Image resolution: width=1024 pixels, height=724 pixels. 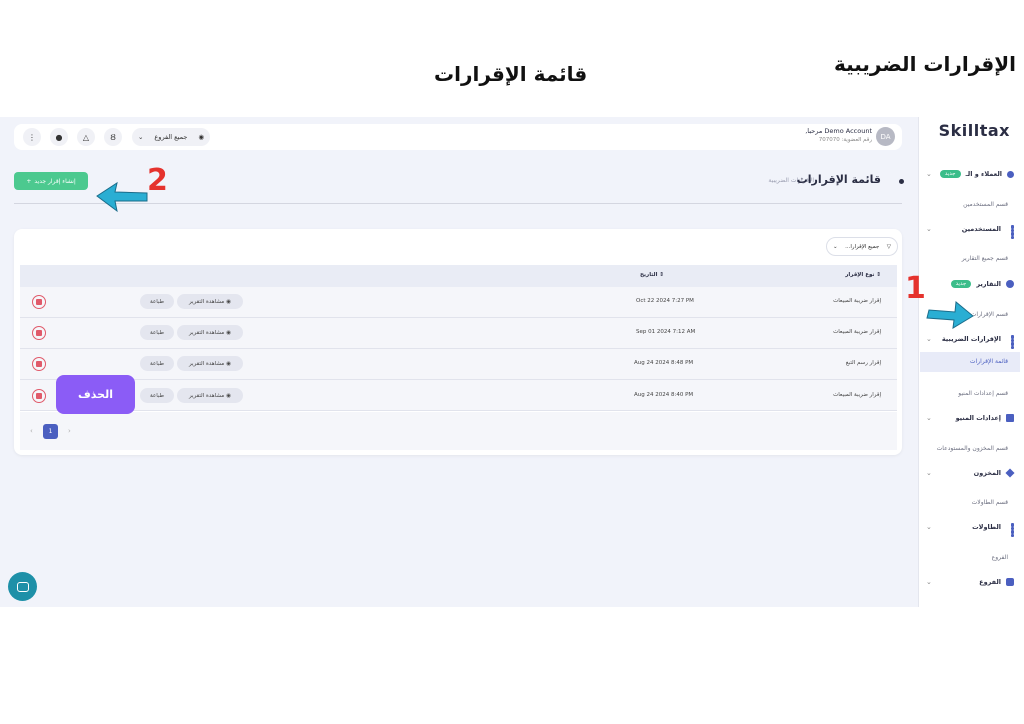 What do you see at coordinates (971, 582) in the screenshot?
I see `sidebar-item-branches: الفروع ⌄` at bounding box center [971, 582].